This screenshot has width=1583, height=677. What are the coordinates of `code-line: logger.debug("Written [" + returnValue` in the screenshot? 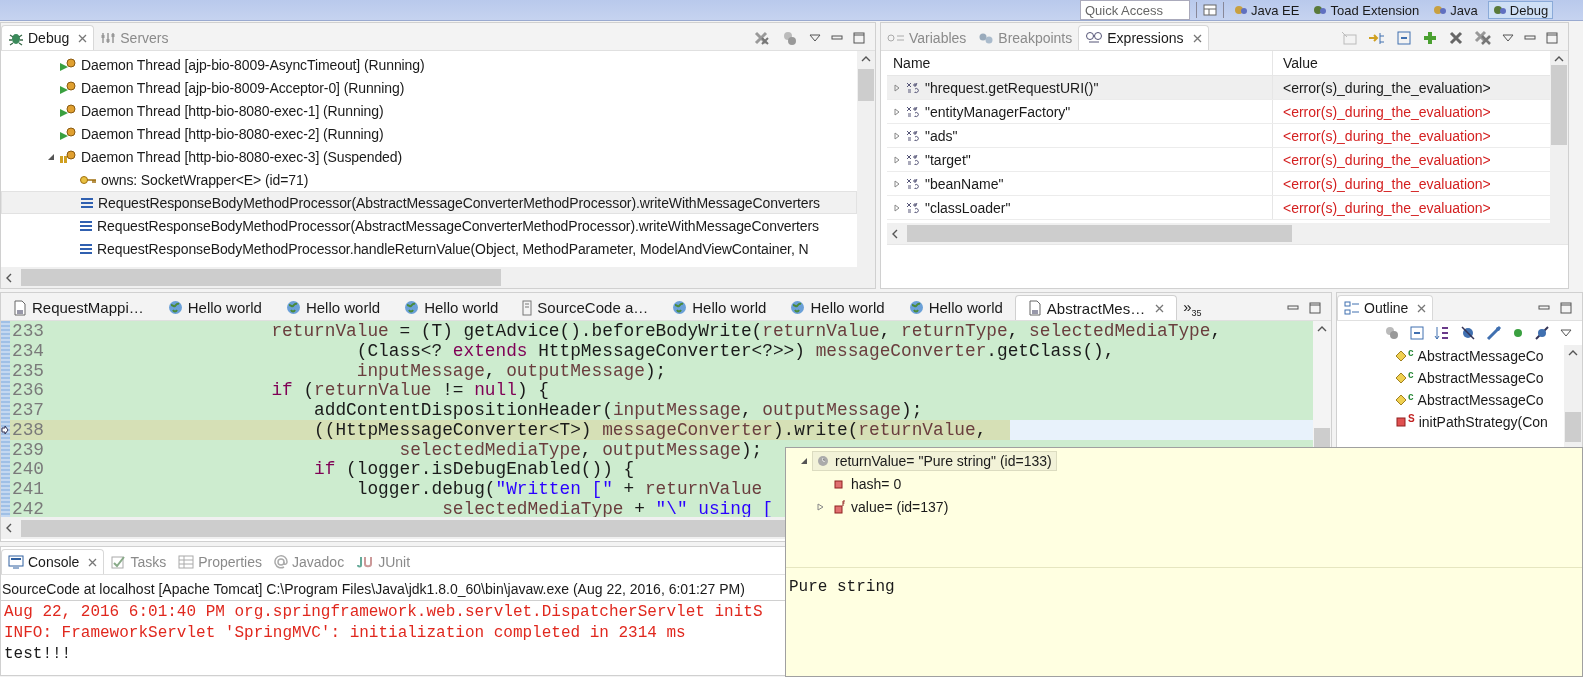 It's located at (559, 489).